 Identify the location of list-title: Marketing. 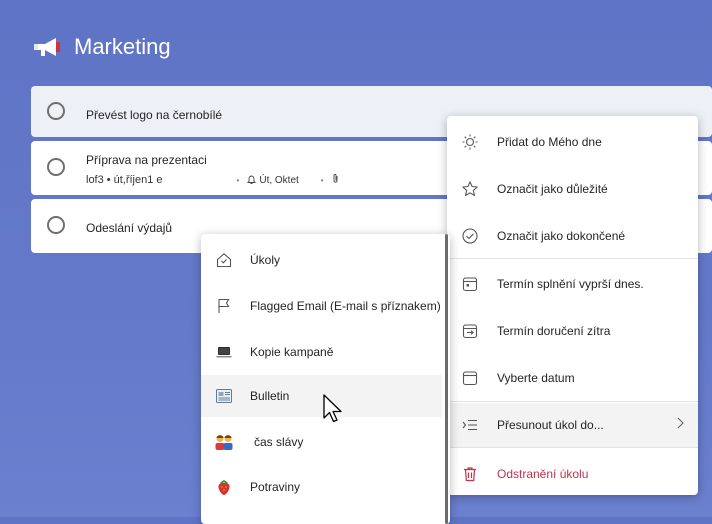
(122, 46).